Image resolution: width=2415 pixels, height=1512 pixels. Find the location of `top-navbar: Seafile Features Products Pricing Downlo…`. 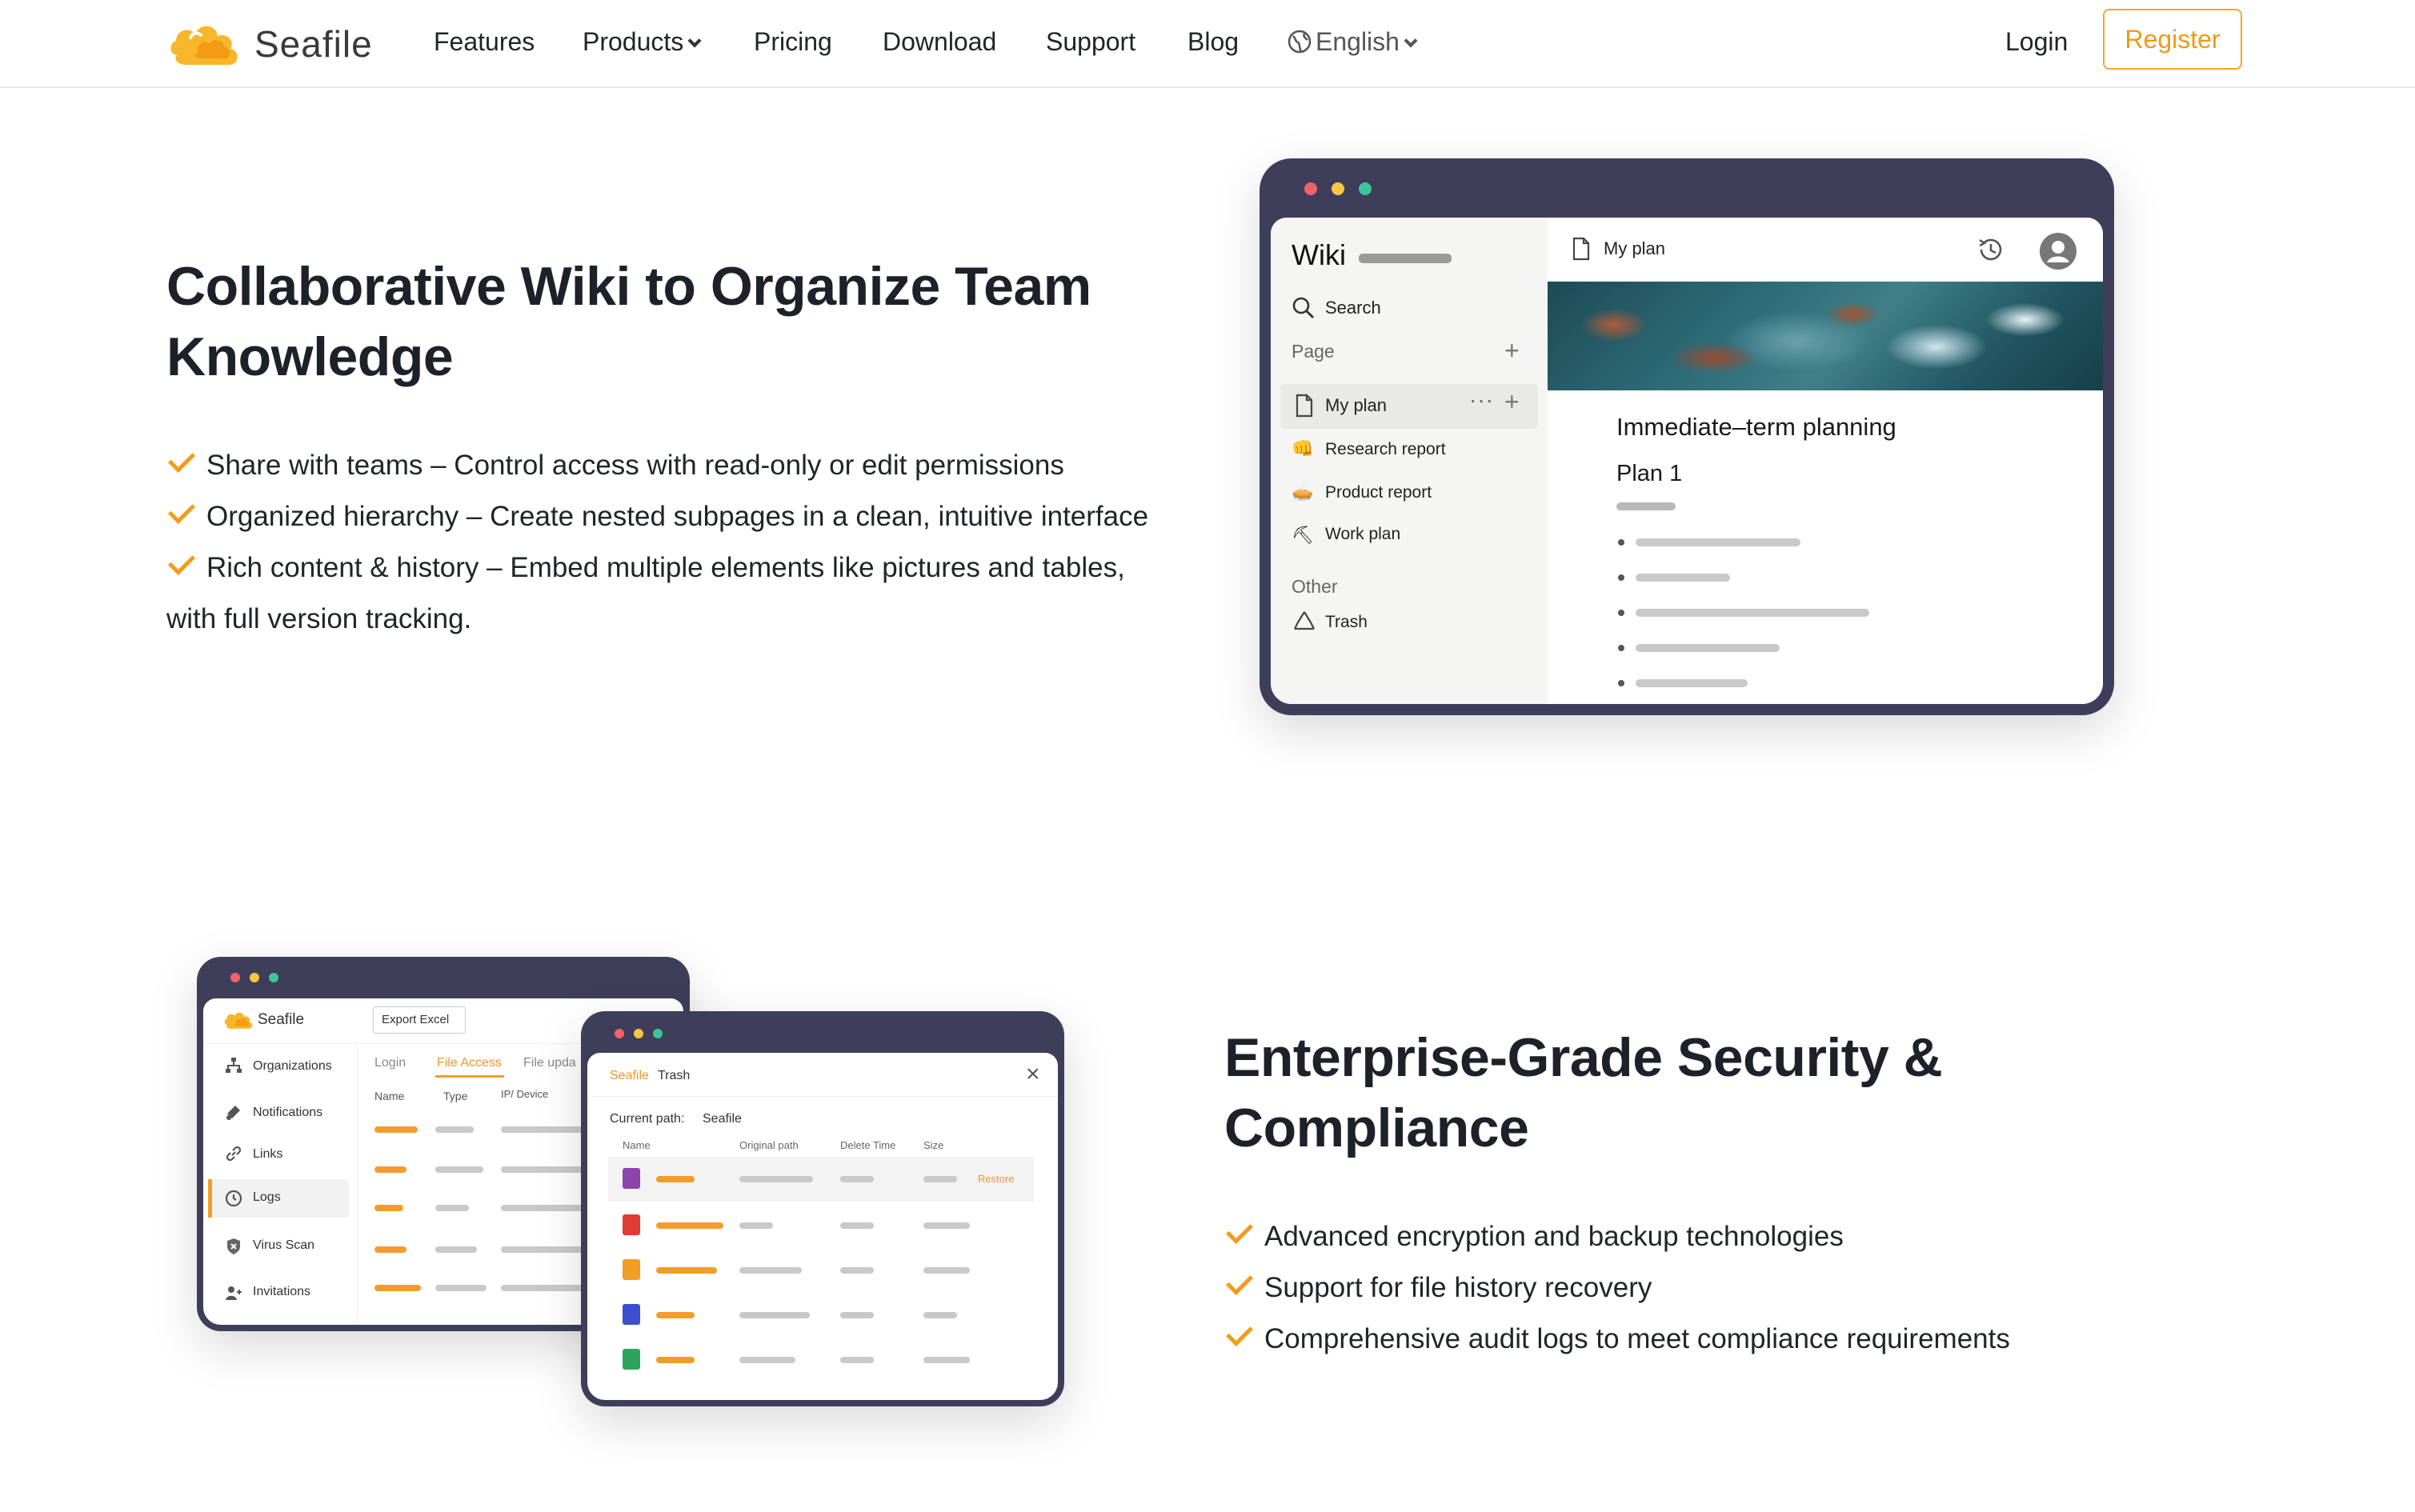

top-navbar: Seafile Features Products Pricing Downlo… is located at coordinates (1207, 44).